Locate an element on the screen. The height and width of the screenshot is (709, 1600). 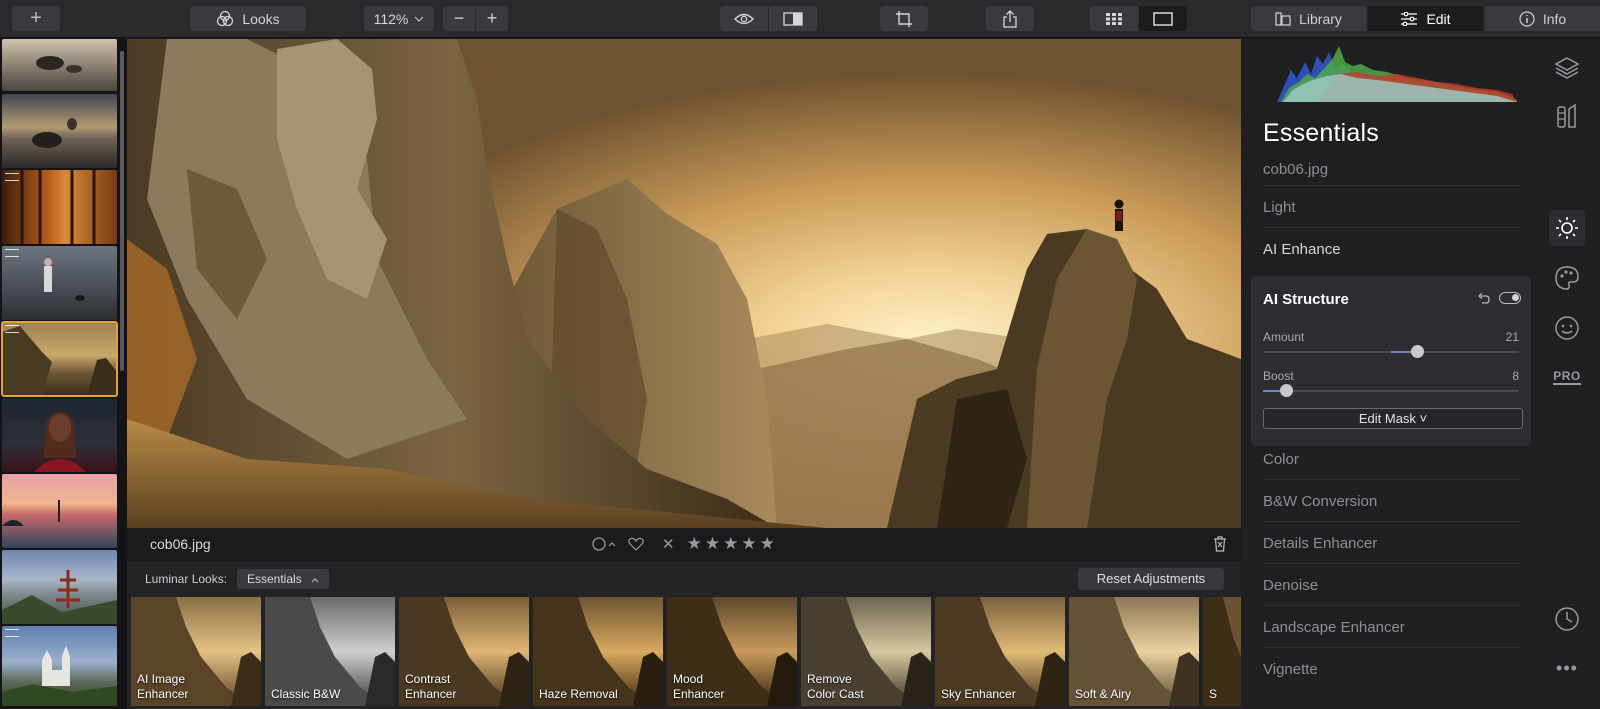
section-ai-enhance: AI Enhance is located at coordinates (1302, 249).